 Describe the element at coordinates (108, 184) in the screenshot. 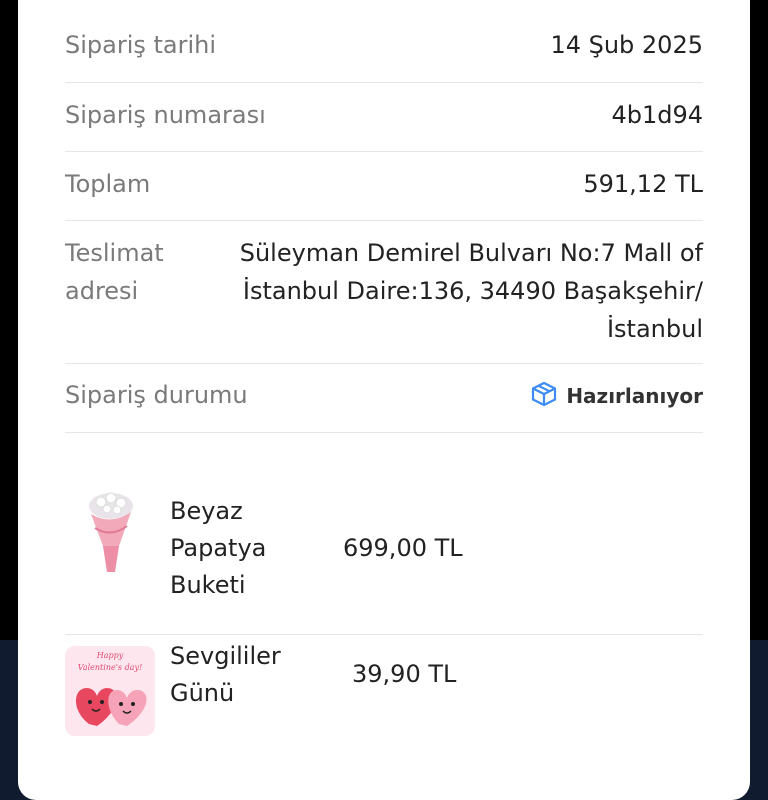

I see `order-total-label: Toplam` at that location.